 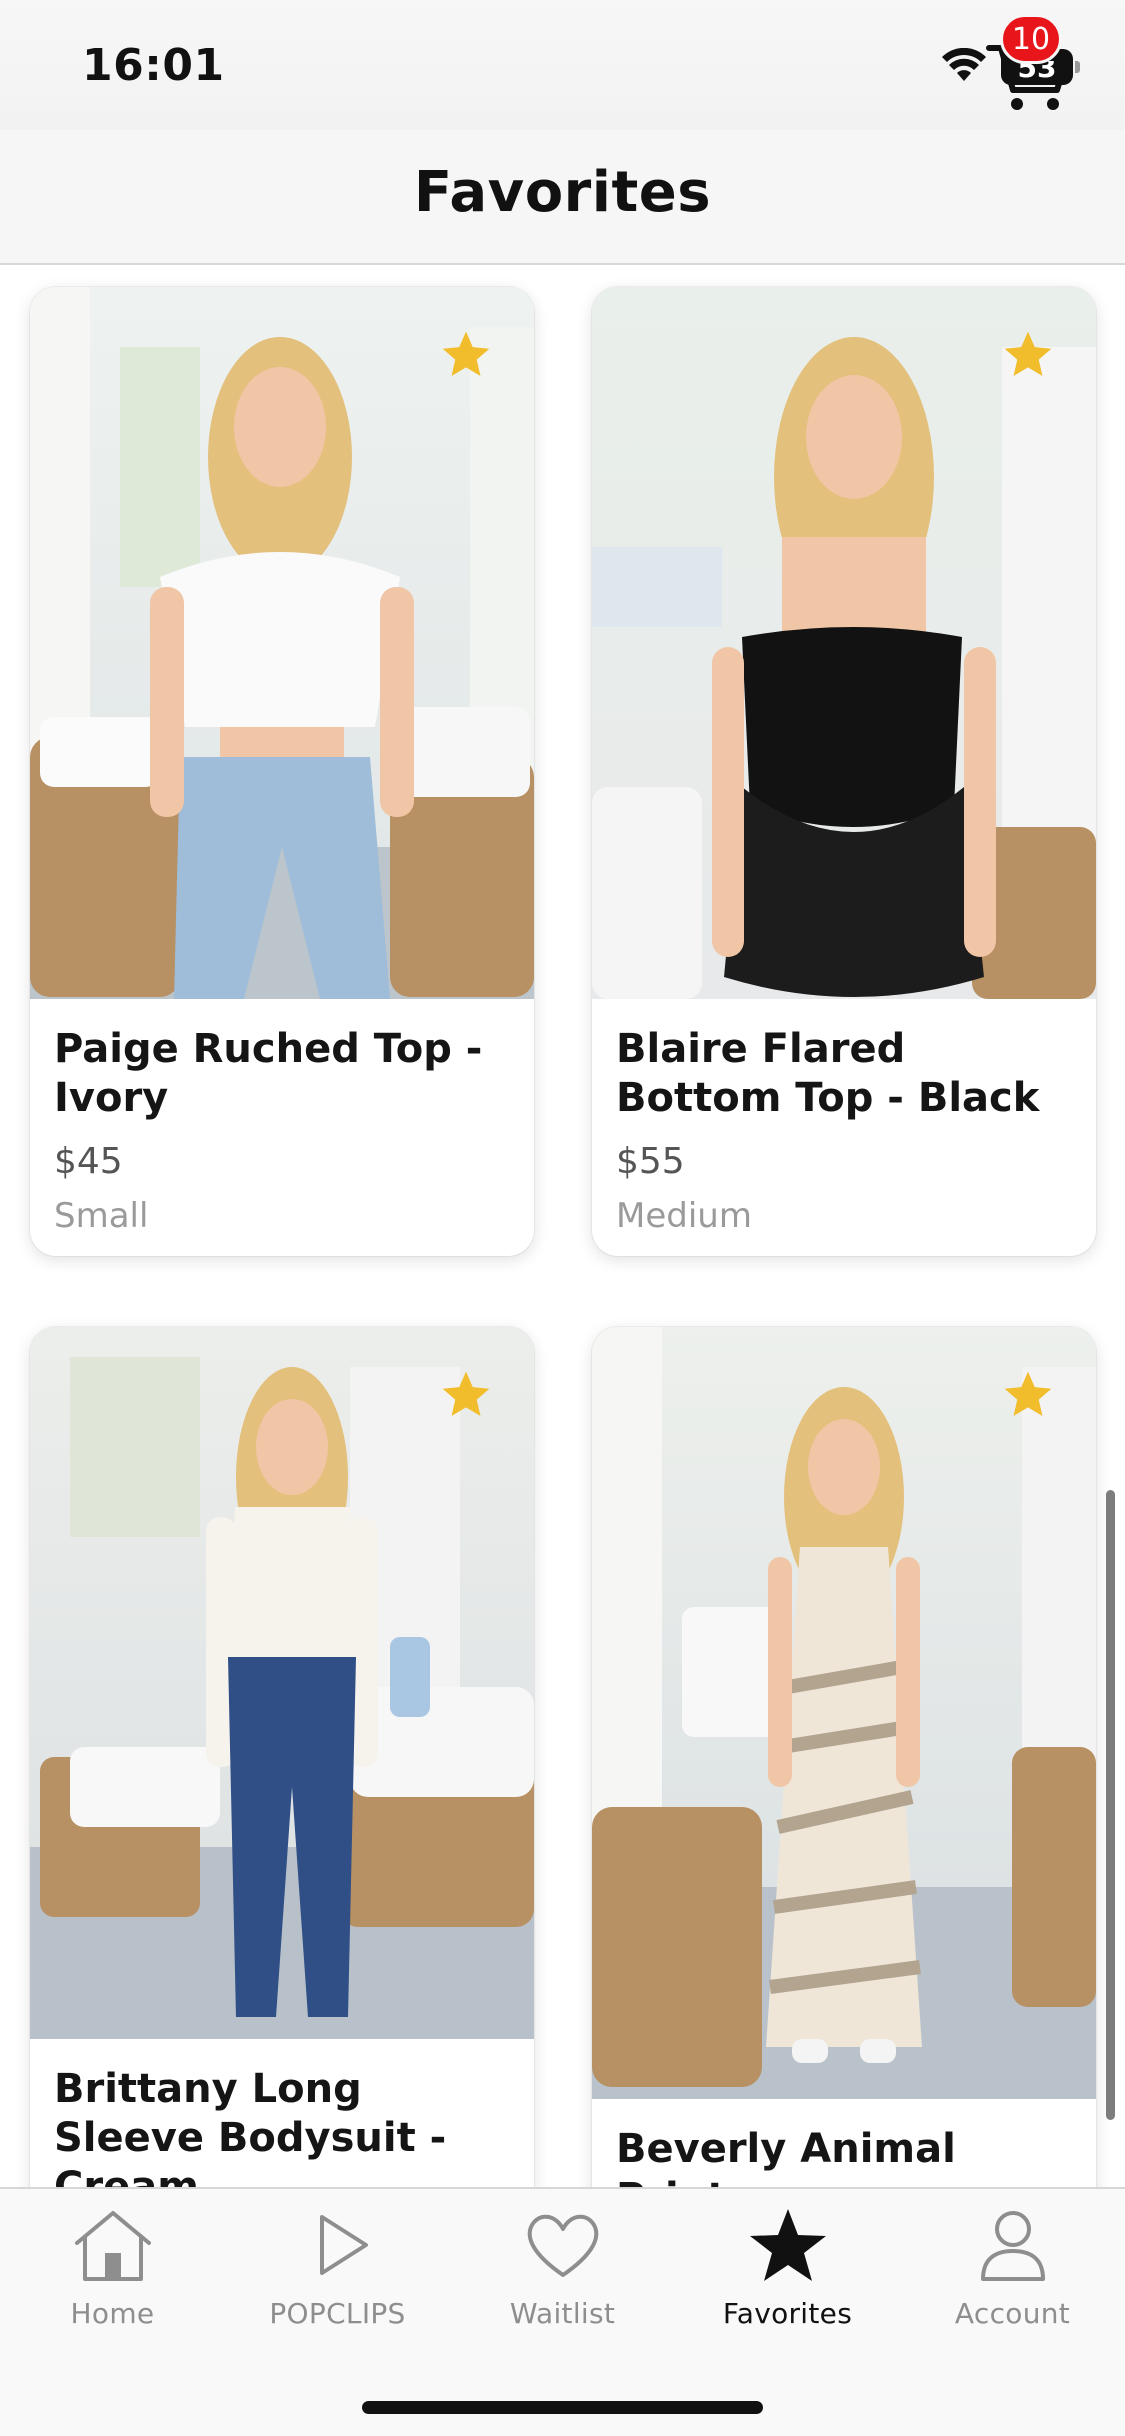 What do you see at coordinates (112, 2313) in the screenshot?
I see `tab-label: Home` at bounding box center [112, 2313].